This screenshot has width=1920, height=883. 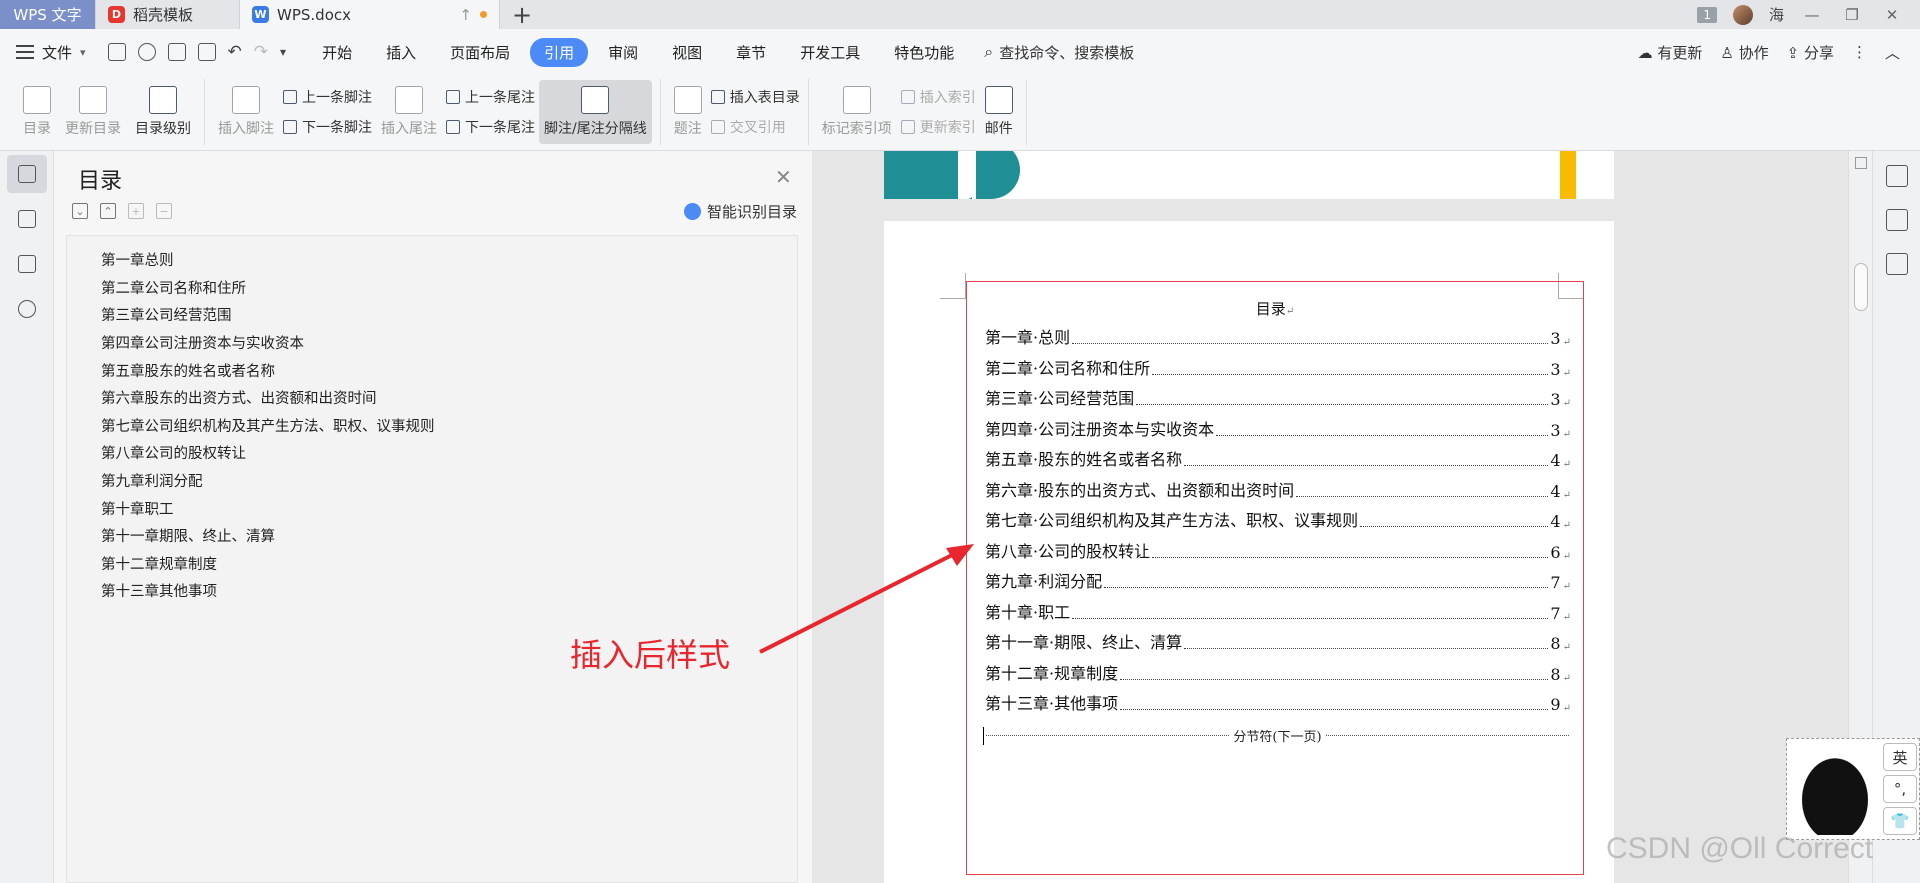 What do you see at coordinates (1028, 337) in the screenshot?
I see `toc-entry-title: 第一章·总则` at bounding box center [1028, 337].